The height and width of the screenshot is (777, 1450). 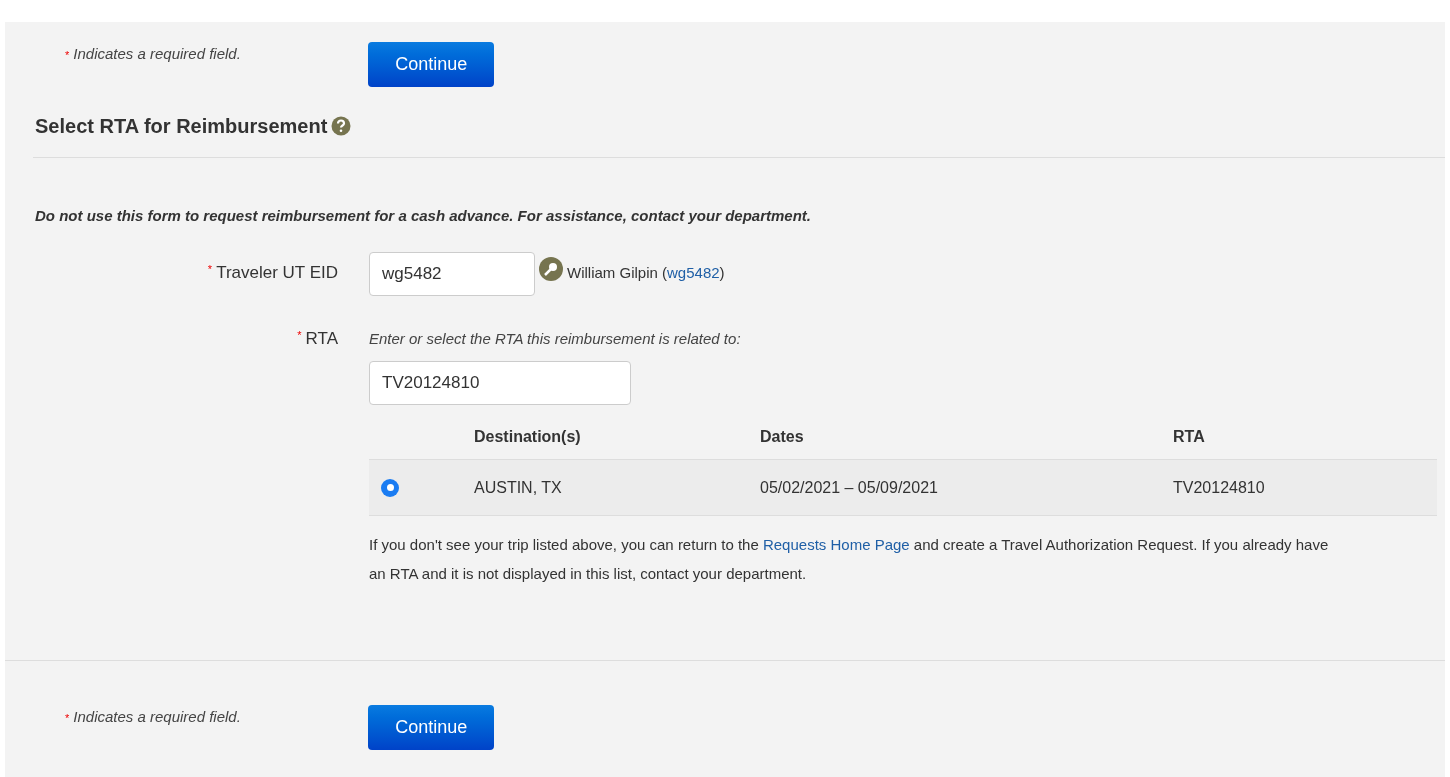 What do you see at coordinates (849, 487) in the screenshot?
I see `table-cell: 05/02/2021 – 05/09/2021` at bounding box center [849, 487].